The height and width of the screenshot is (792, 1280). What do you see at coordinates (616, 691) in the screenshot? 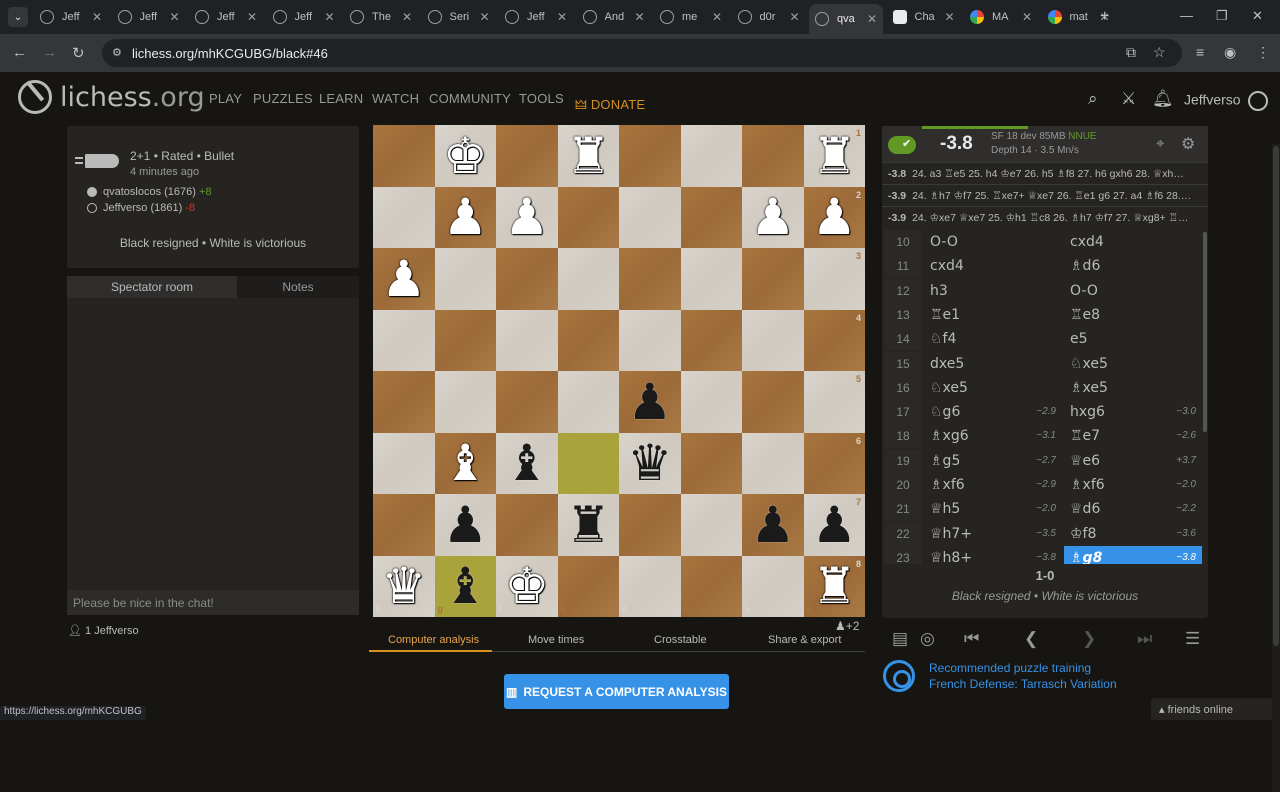
I see `request-analysis-button: ▥ REQUEST A COMPUTER ANALYSIS` at bounding box center [616, 691].